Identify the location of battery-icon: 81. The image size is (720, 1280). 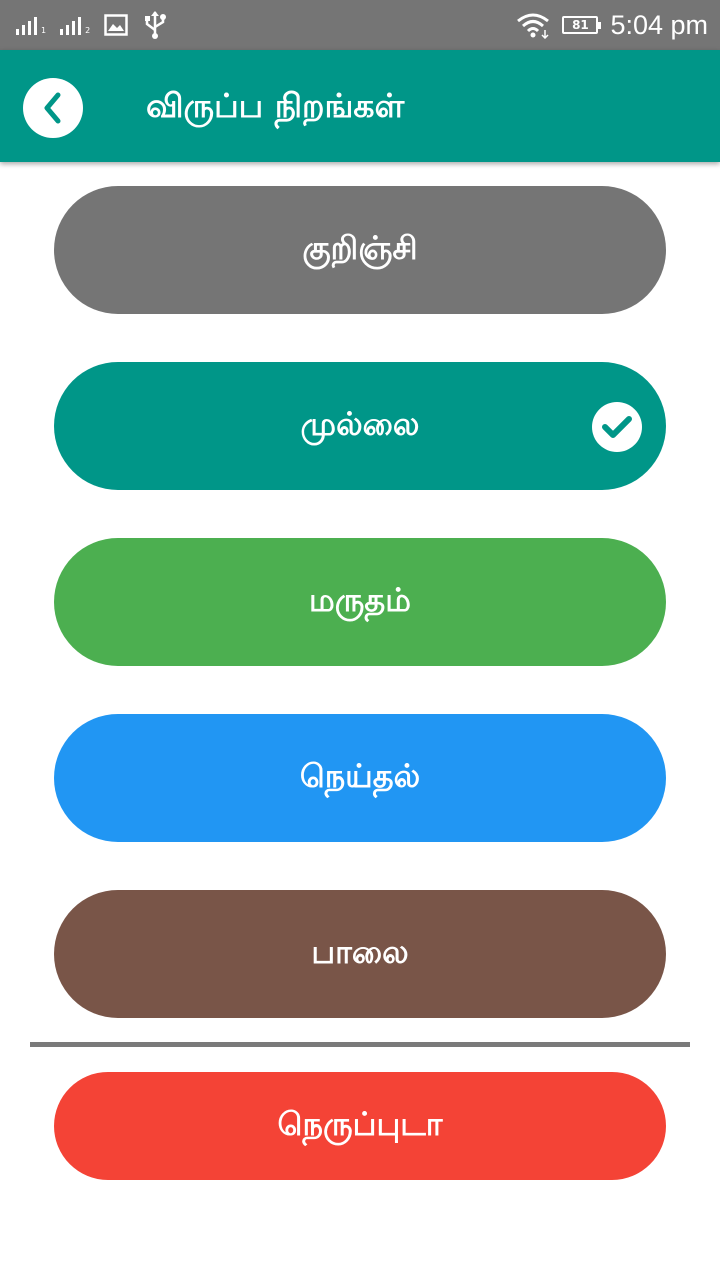
(582, 25).